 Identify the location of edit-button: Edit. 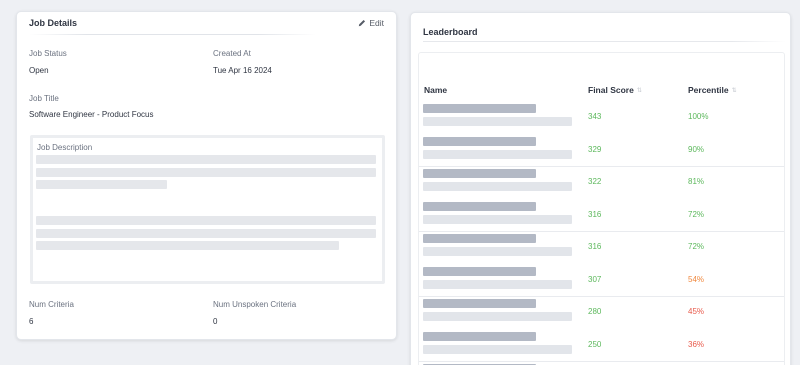
(371, 23).